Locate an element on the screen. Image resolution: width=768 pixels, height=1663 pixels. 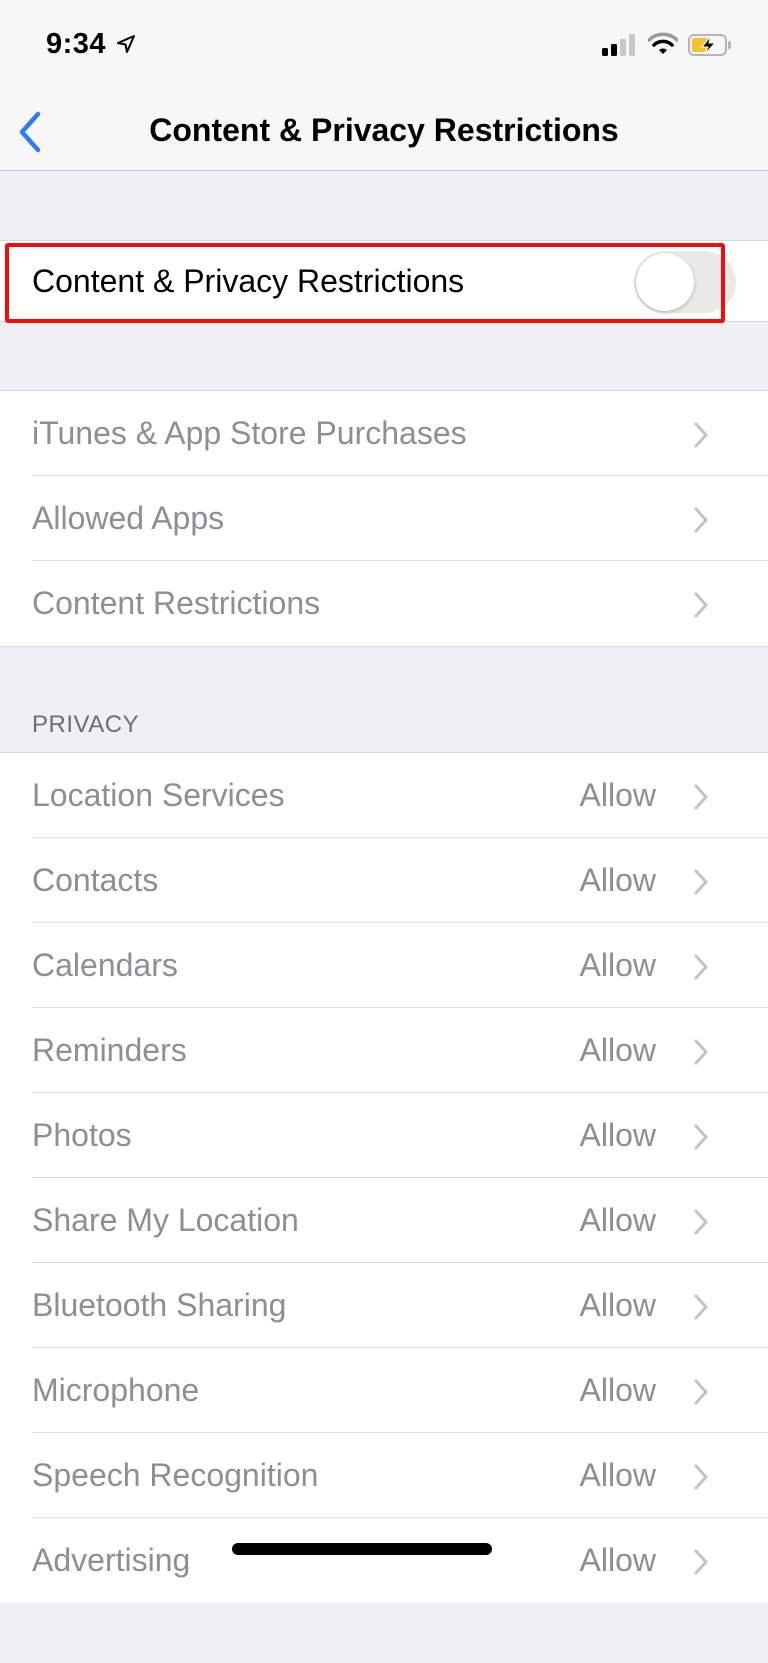
list-item-label: Photos is located at coordinates (82, 1135).